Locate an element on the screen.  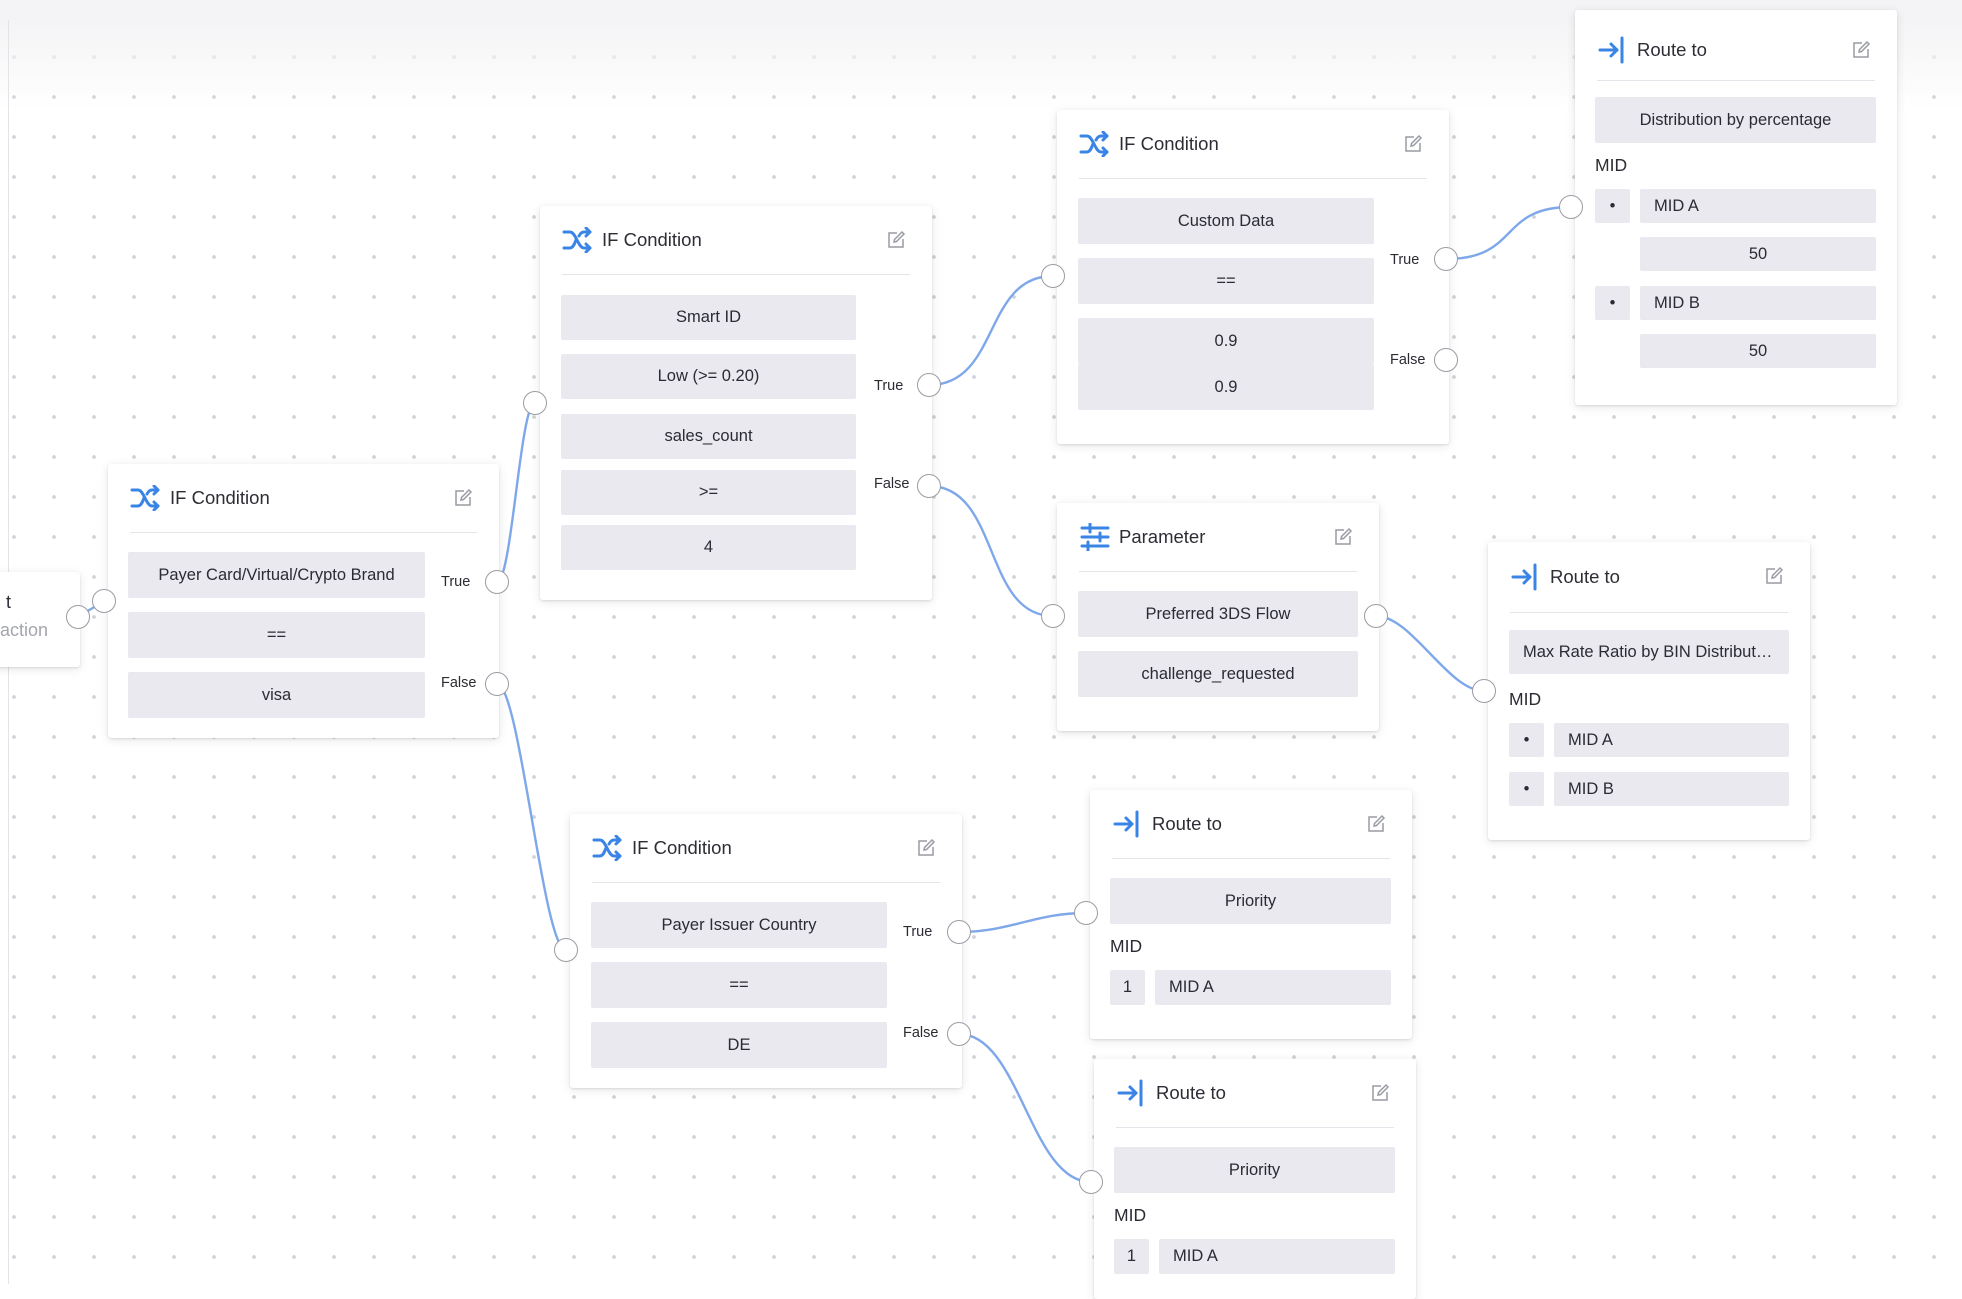
start-node-subtitle: action is located at coordinates (24, 630).